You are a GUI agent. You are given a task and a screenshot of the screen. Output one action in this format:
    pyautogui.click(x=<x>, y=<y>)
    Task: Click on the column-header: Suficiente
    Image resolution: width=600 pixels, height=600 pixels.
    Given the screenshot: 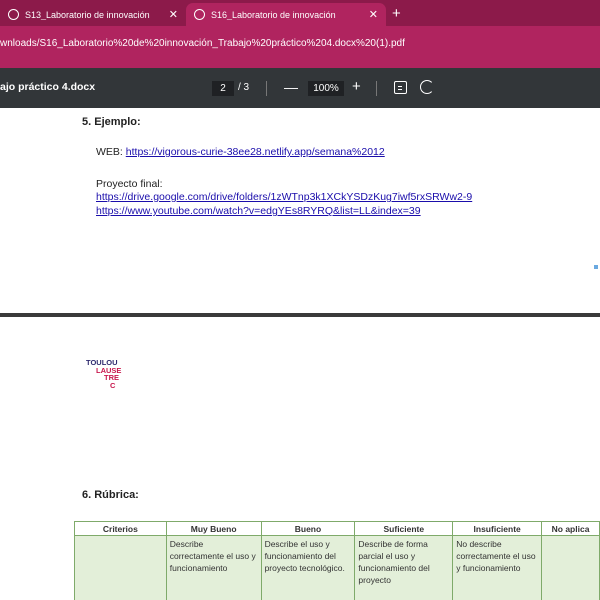 What is the action you would take?
    pyautogui.click(x=404, y=528)
    